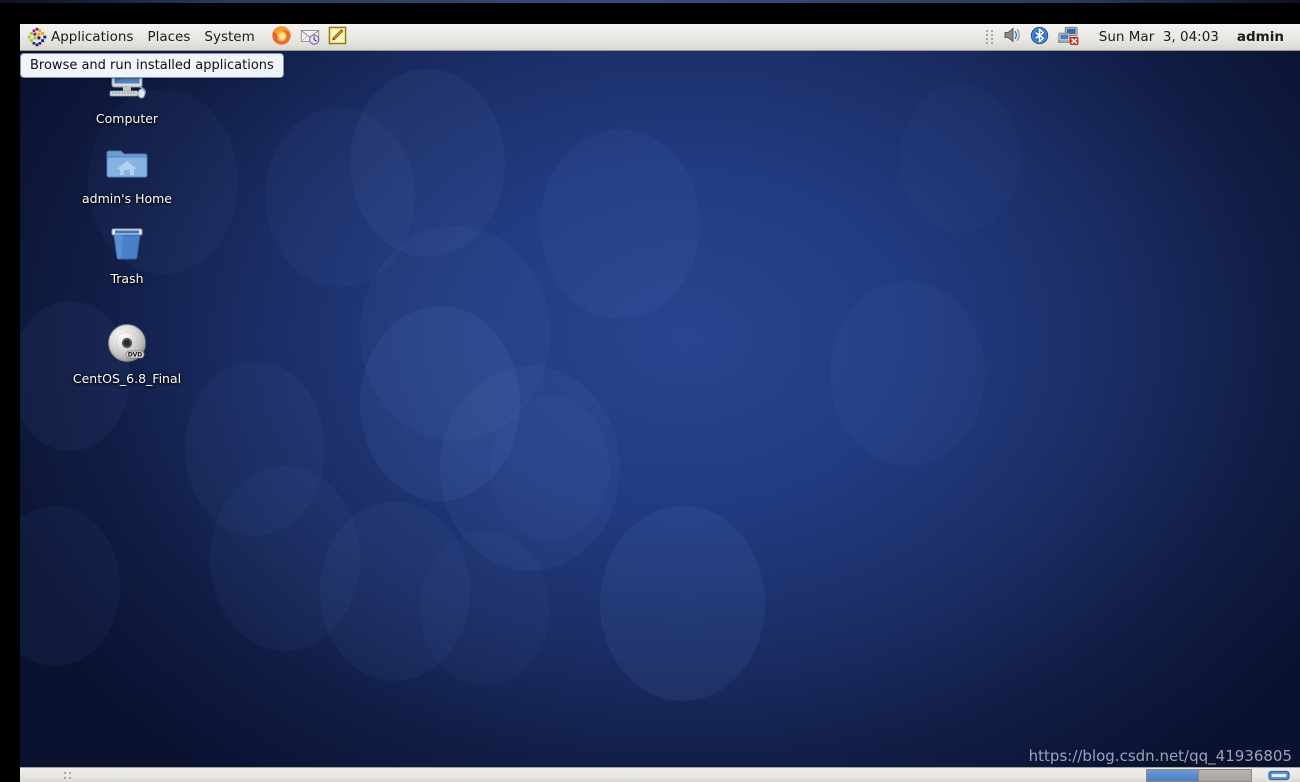 Image resolution: width=1300 pixels, height=782 pixels. Describe the element at coordinates (127, 278) in the screenshot. I see `desktop-icon-label: Trash` at that location.